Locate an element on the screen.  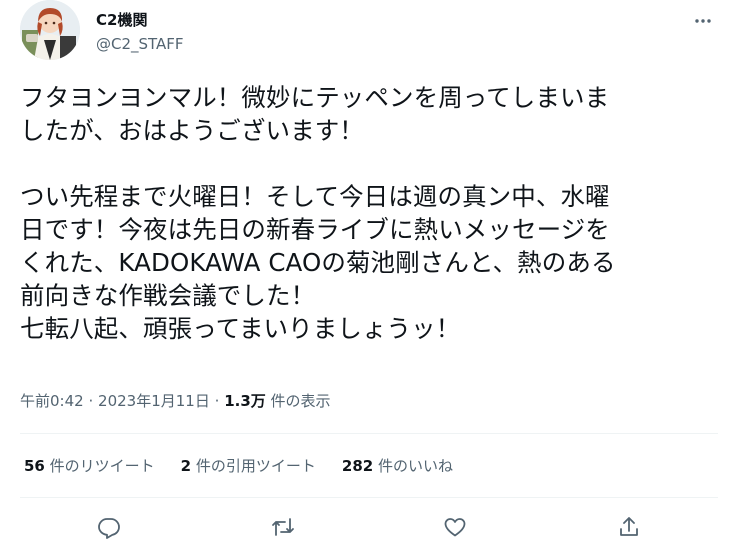
tweet-meta: 午前0:42 · 2023年1月11日 · 1.3万 件の表示 is located at coordinates (175, 401).